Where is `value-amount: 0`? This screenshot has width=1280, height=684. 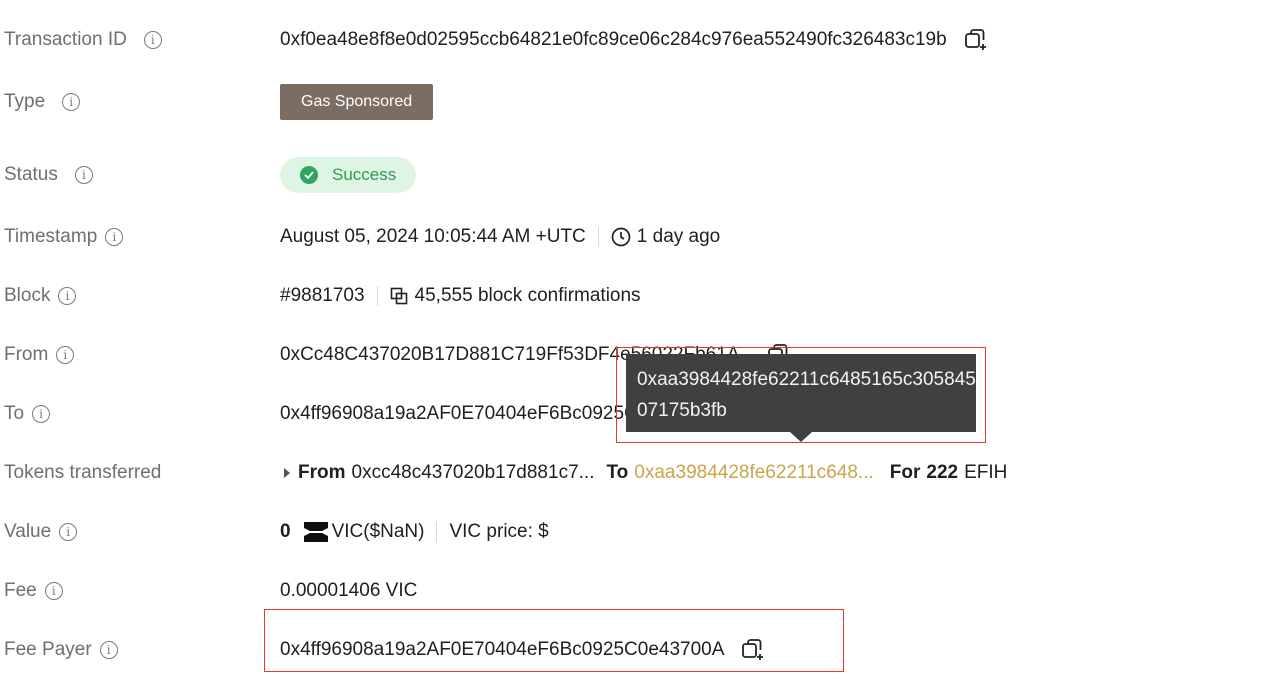 value-amount: 0 is located at coordinates (285, 531).